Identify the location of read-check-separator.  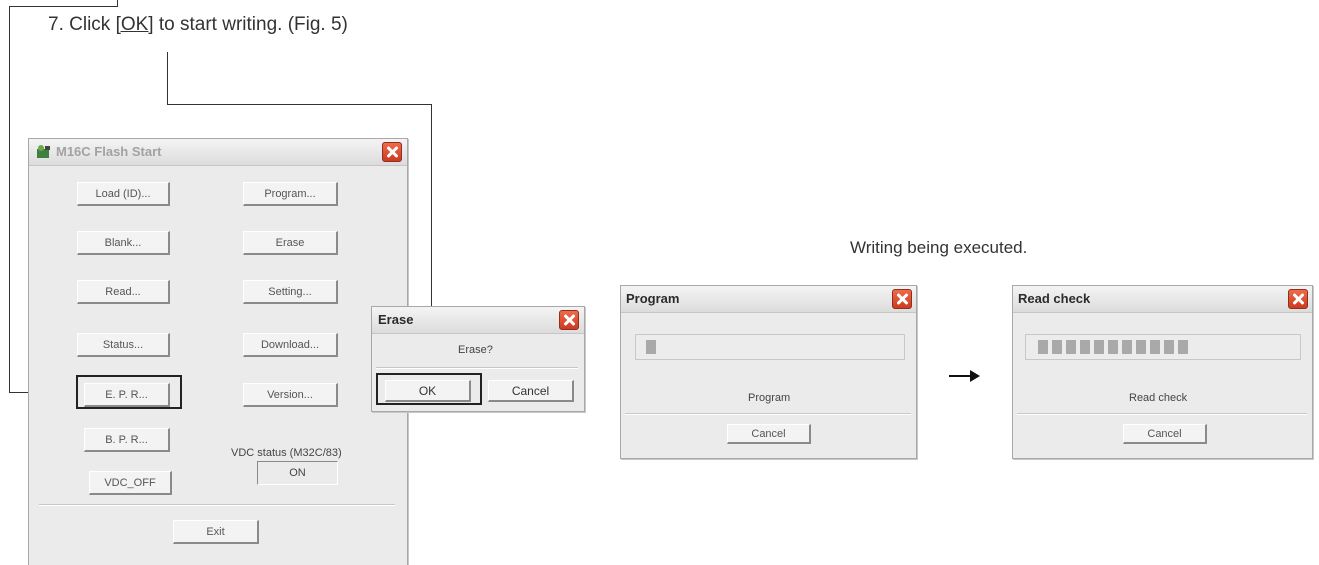
(1162, 414).